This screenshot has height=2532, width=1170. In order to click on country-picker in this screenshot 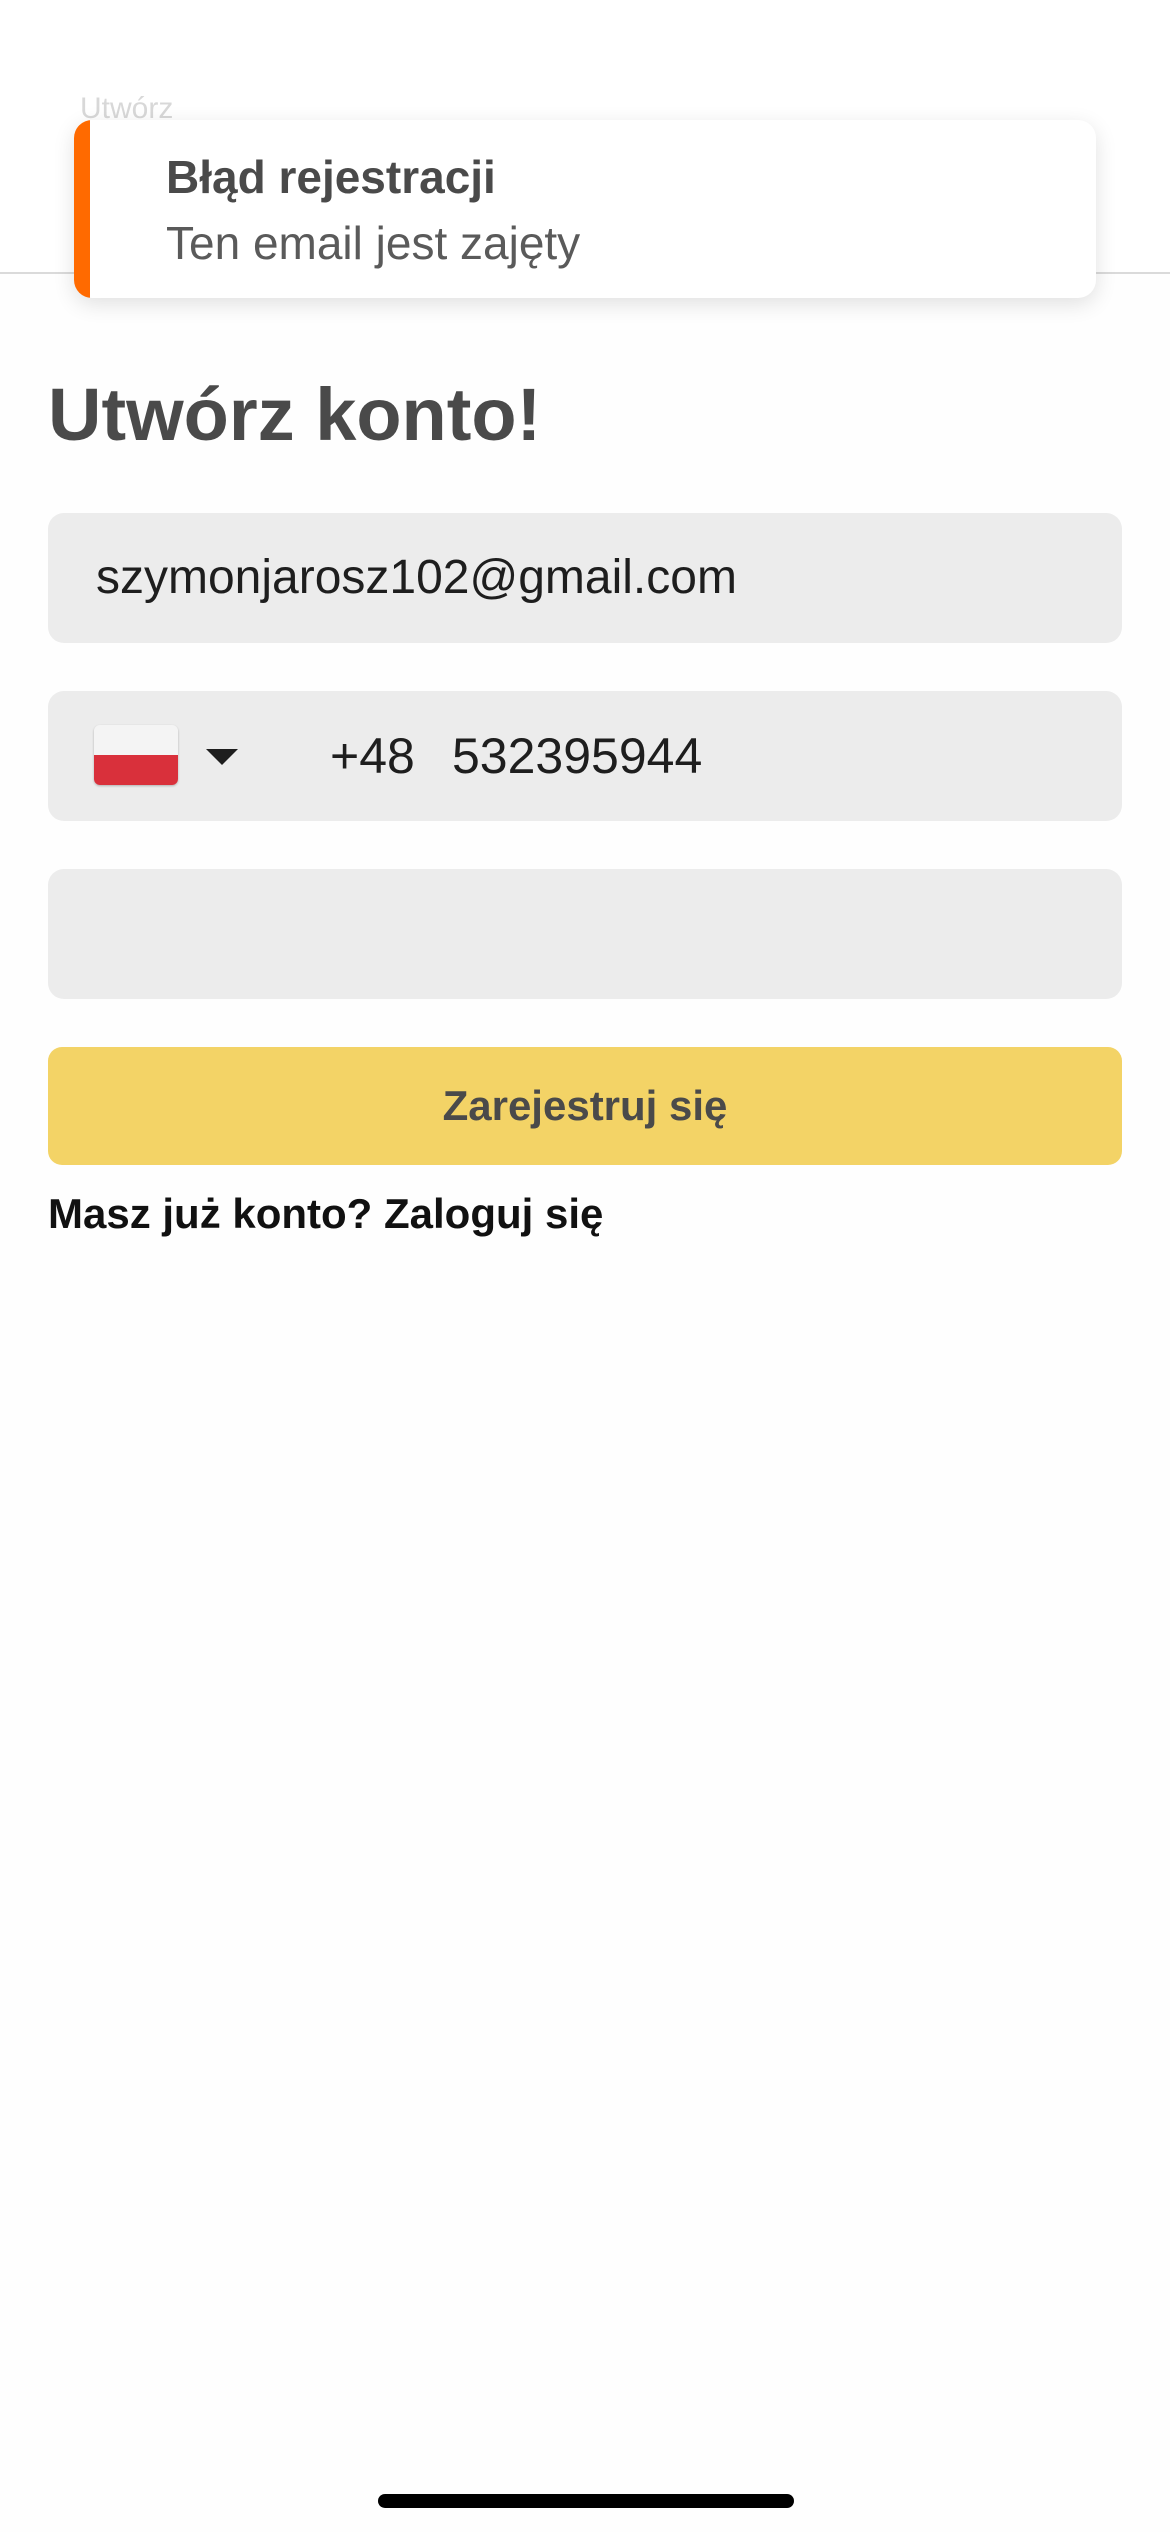, I will do `click(174, 756)`.